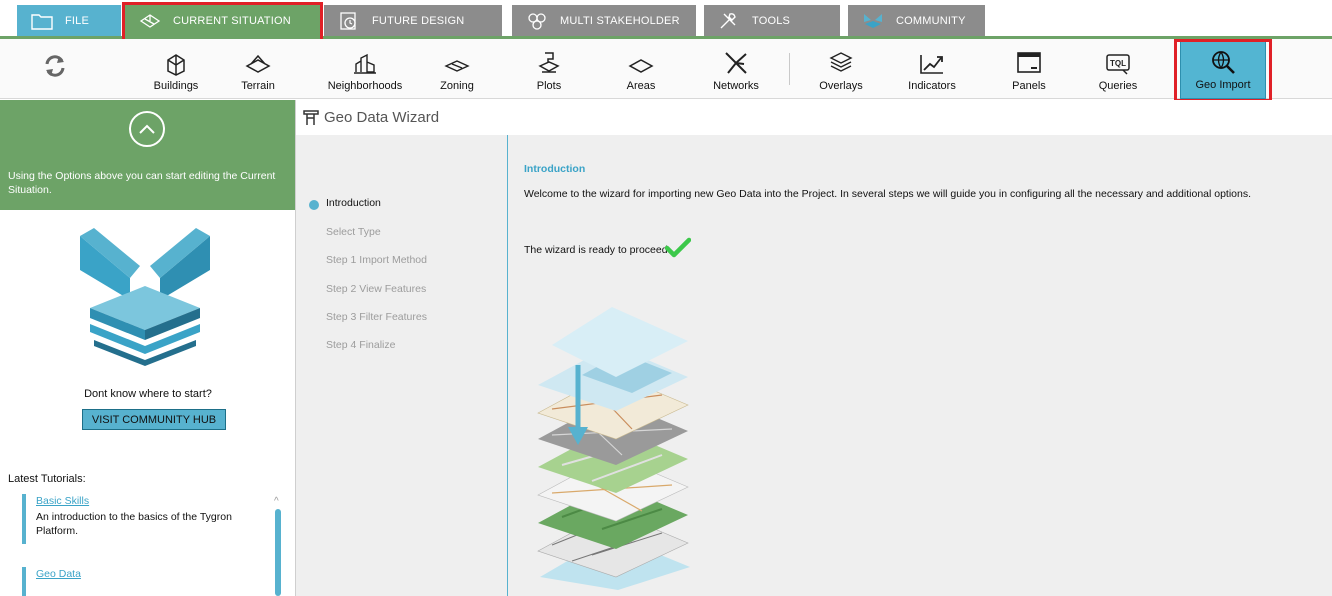 The height and width of the screenshot is (596, 1332). I want to click on tab-current-situation: CURRENT SITUATION, so click(222, 20).